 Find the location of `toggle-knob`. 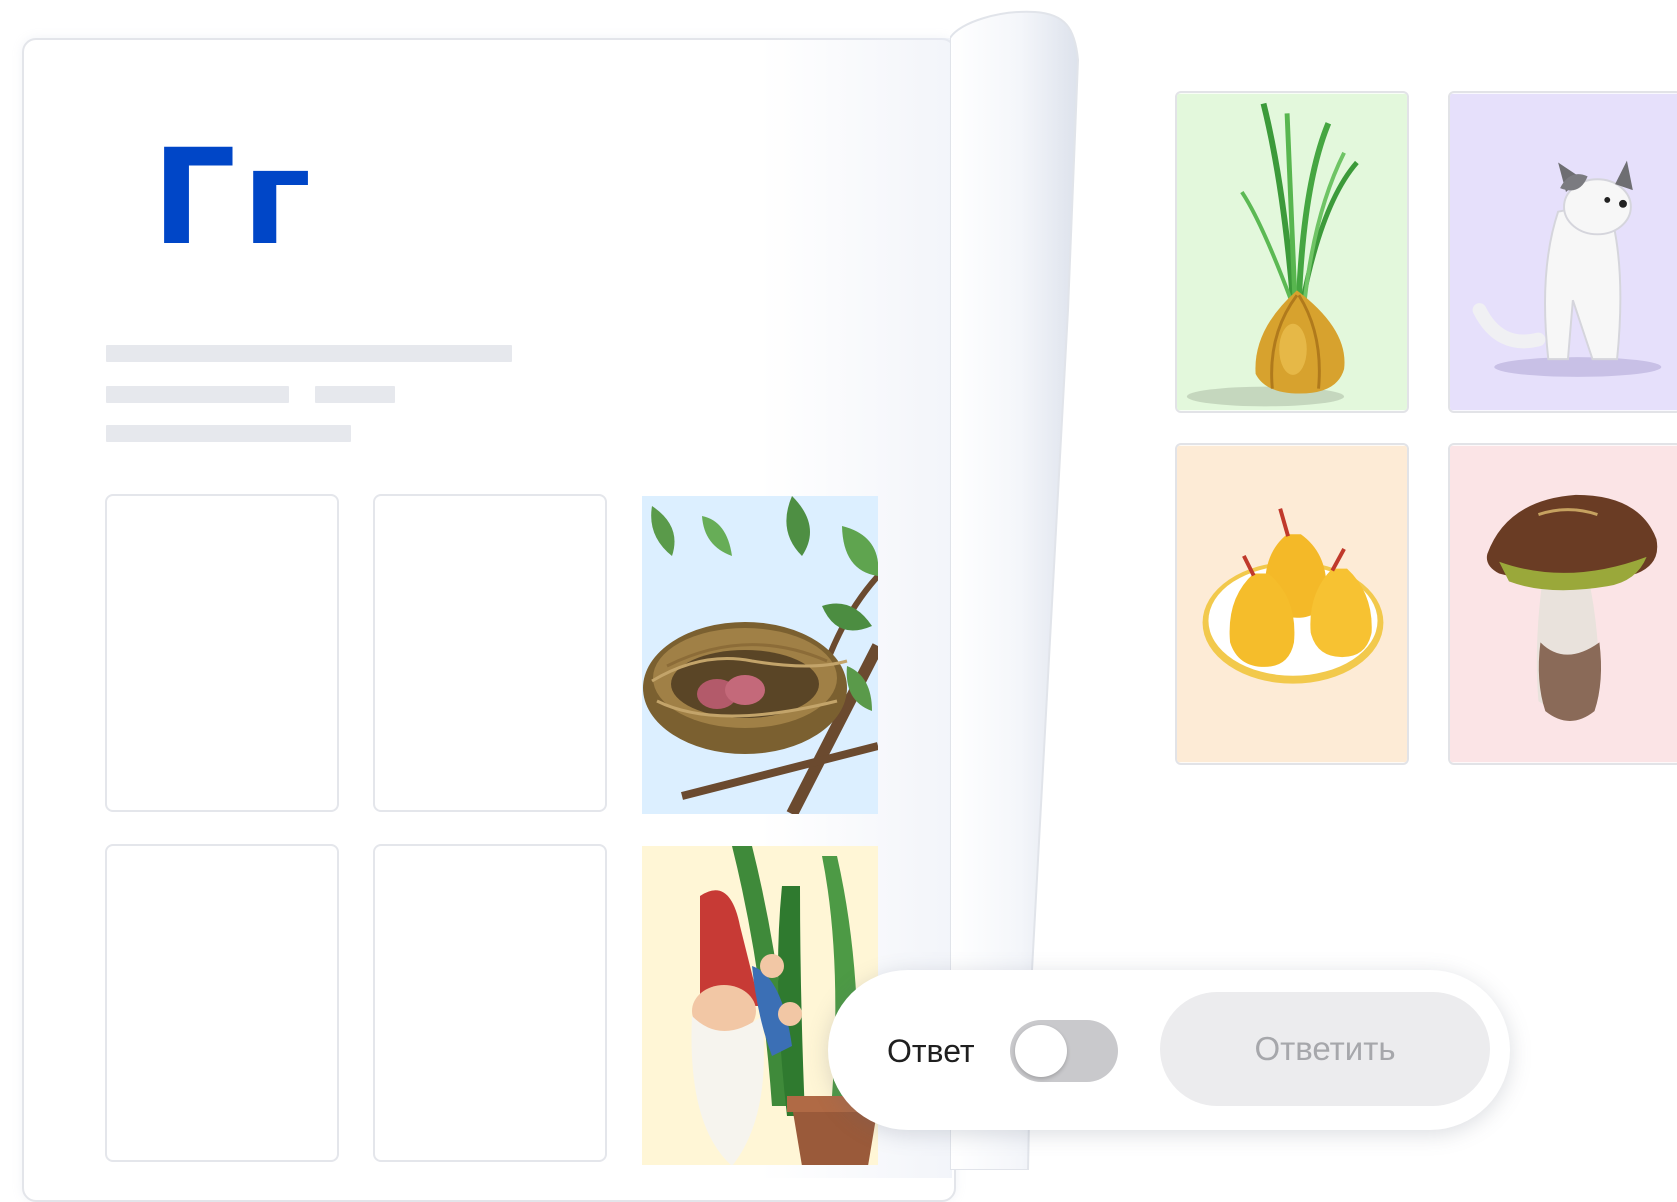

toggle-knob is located at coordinates (1041, 1051).